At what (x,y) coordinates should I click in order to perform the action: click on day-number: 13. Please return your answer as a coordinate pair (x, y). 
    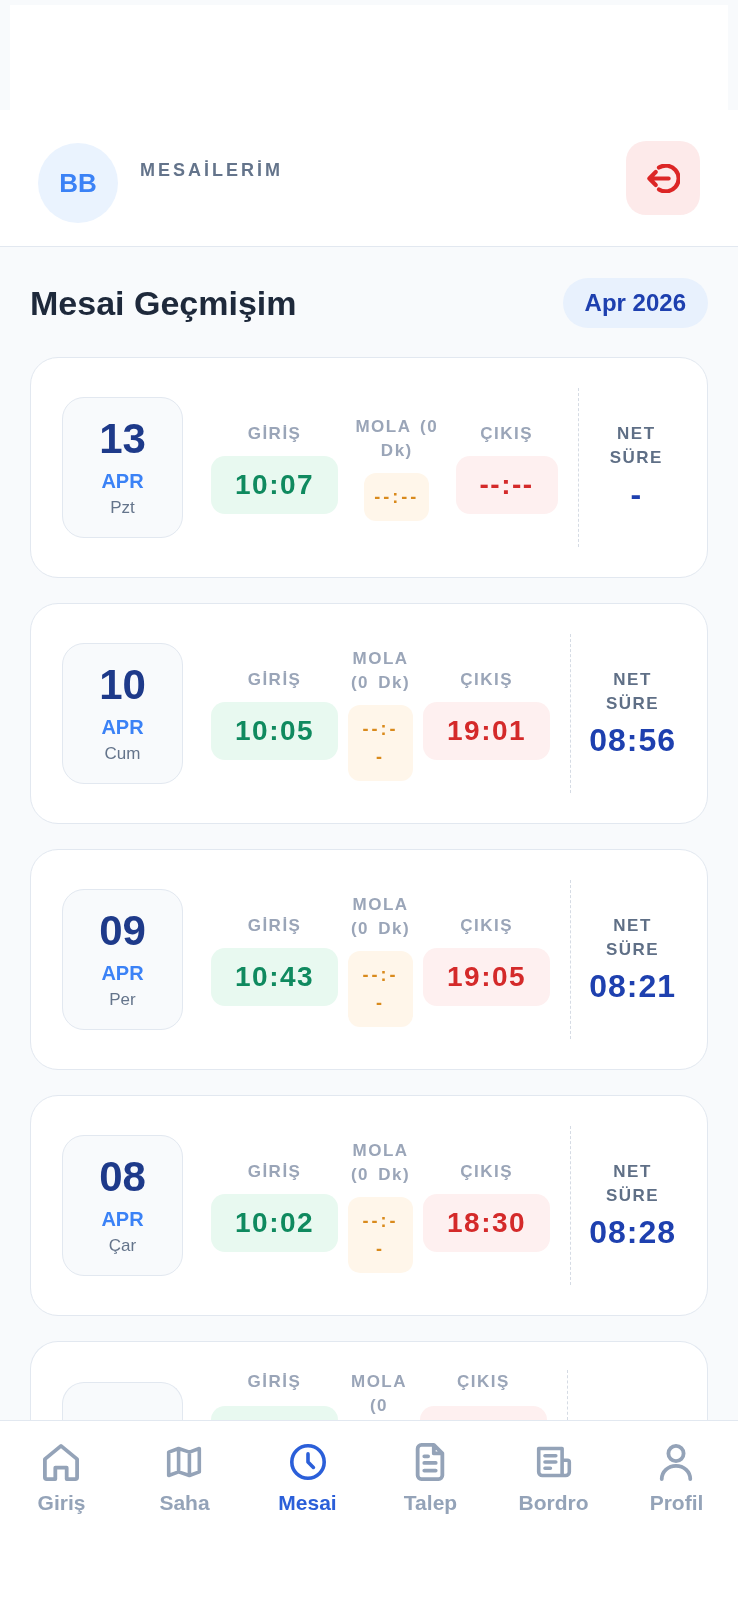
    Looking at the image, I should click on (122, 438).